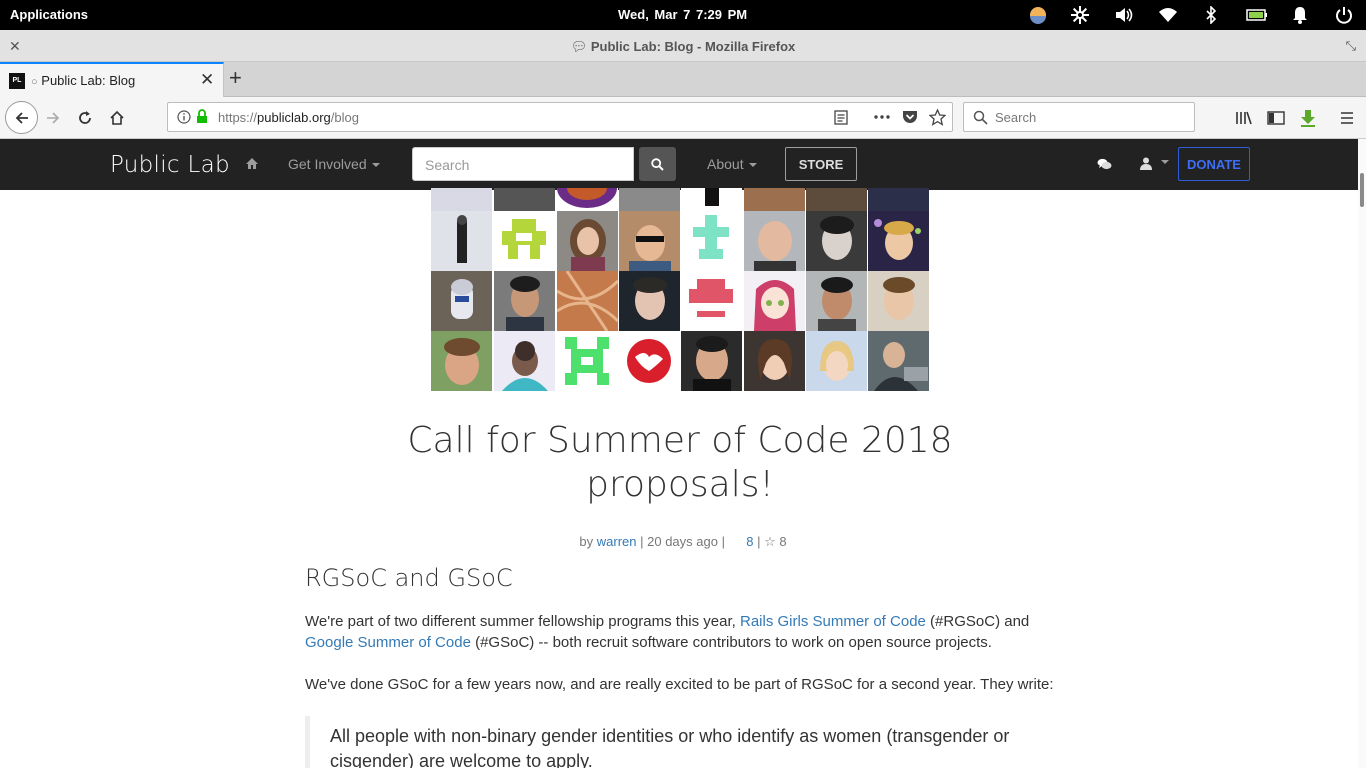 The width and height of the screenshot is (1366, 768). Describe the element at coordinates (184, 117) in the screenshot. I see `info-icon` at that location.